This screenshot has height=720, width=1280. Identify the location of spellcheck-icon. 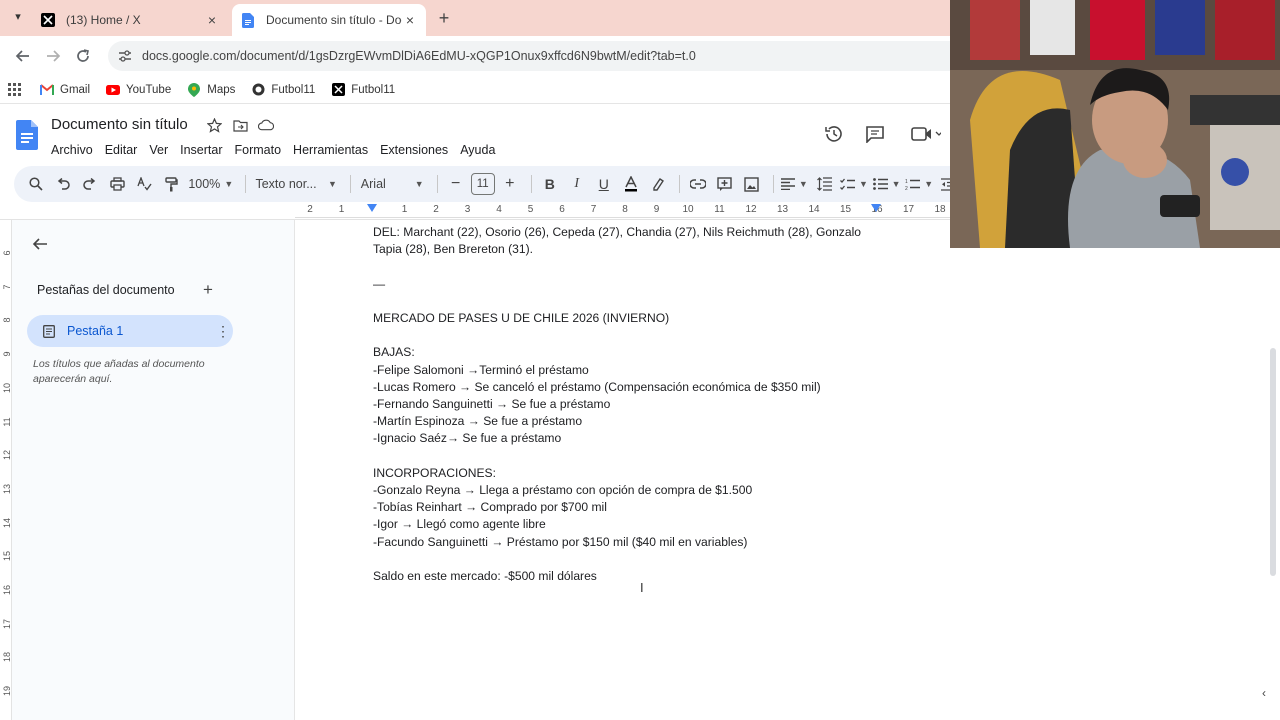
(144, 184).